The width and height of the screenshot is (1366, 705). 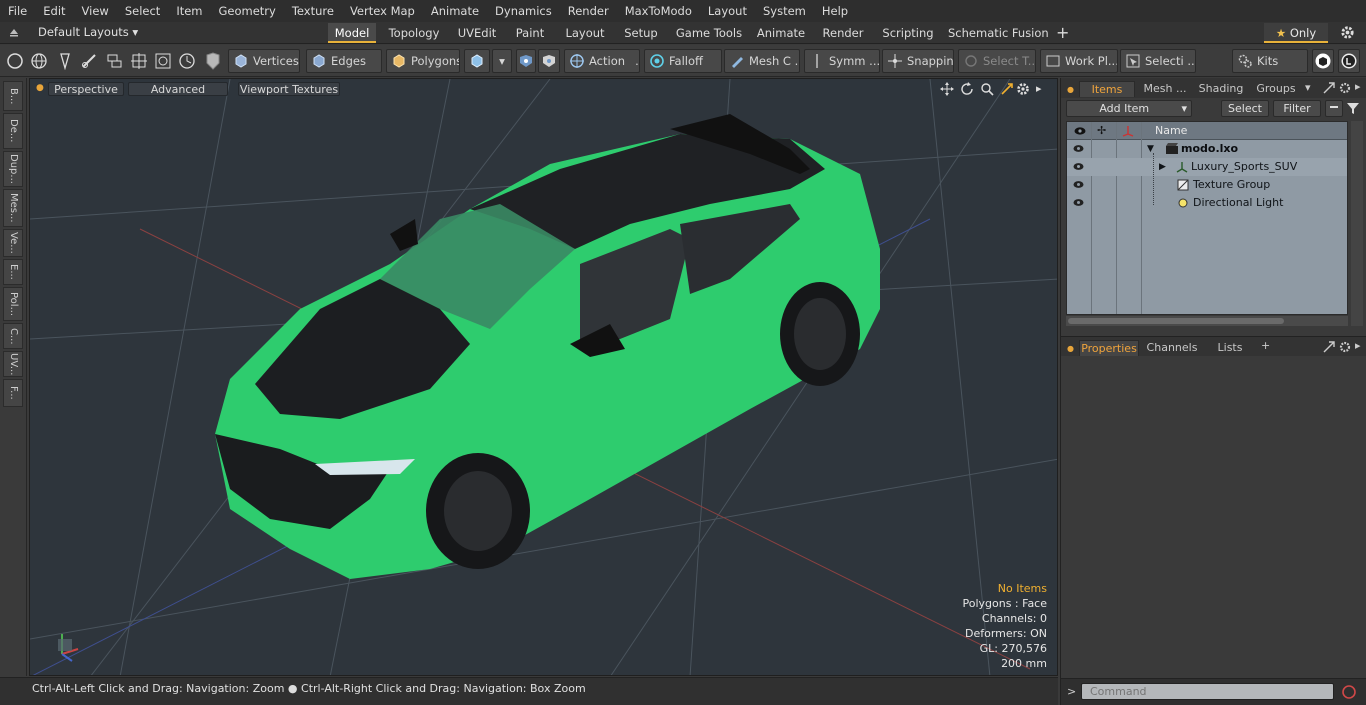 I want to click on lock-header-icon: ✢, so click(x=1101, y=130).